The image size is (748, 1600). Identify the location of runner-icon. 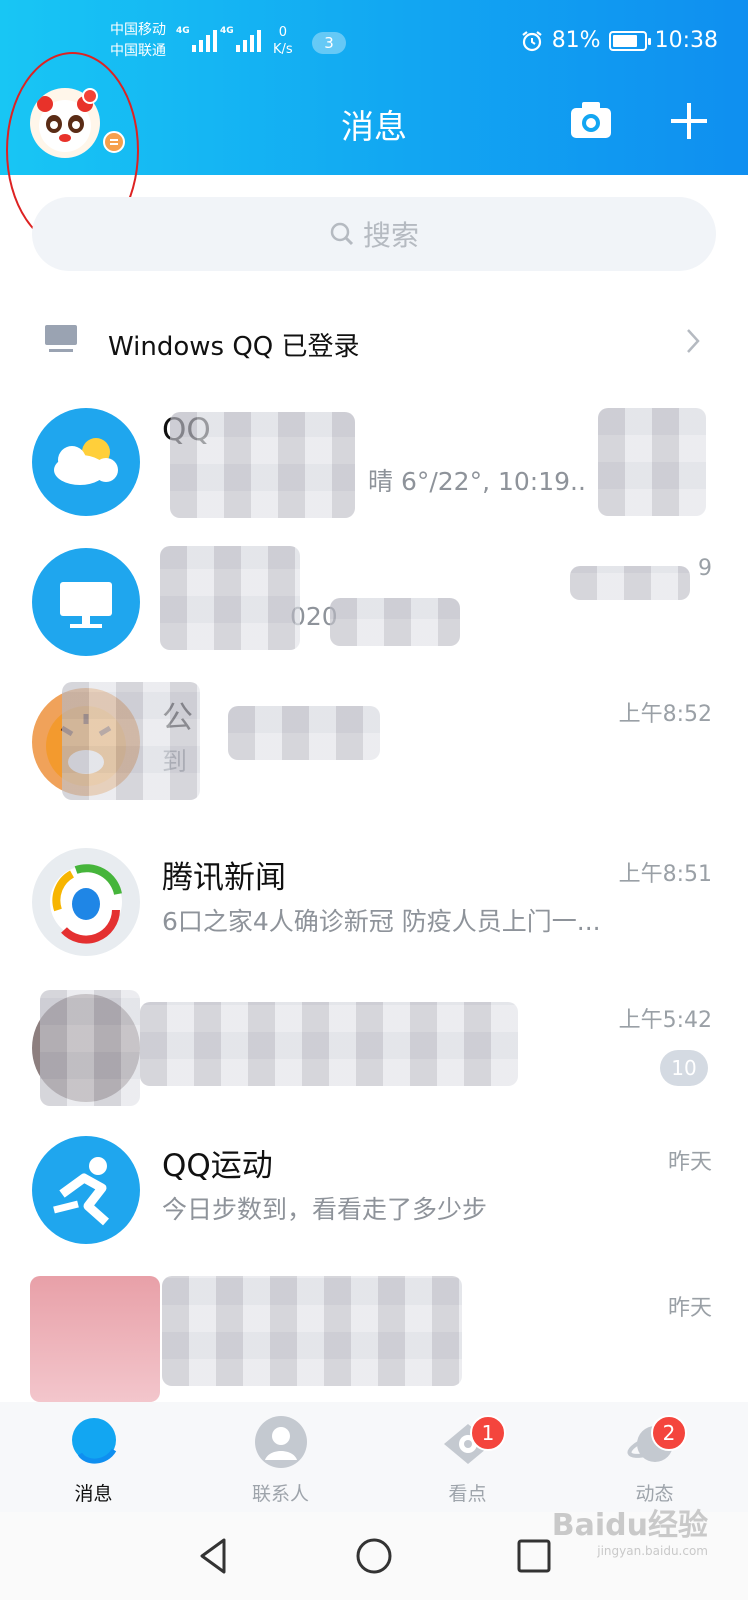
(81, 1191).